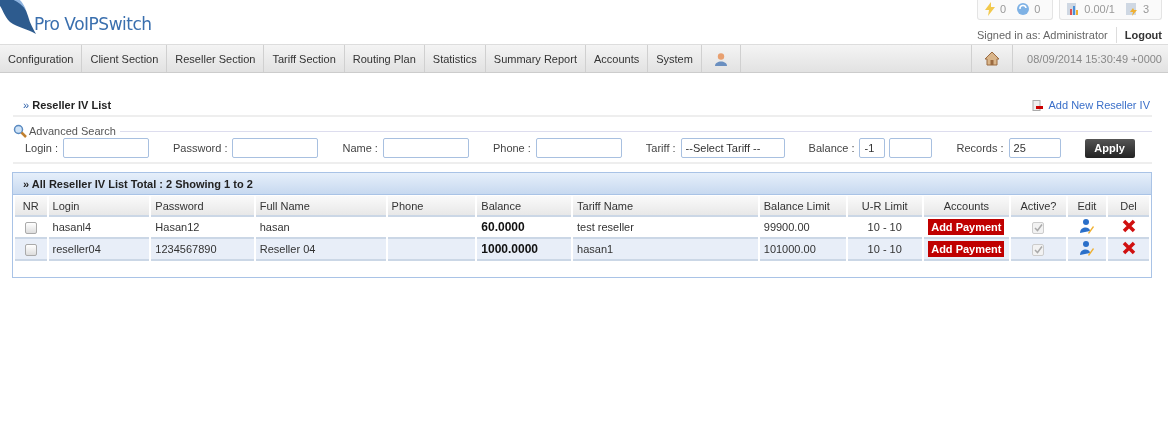  I want to click on menu-item: Routing Plan, so click(384, 58).